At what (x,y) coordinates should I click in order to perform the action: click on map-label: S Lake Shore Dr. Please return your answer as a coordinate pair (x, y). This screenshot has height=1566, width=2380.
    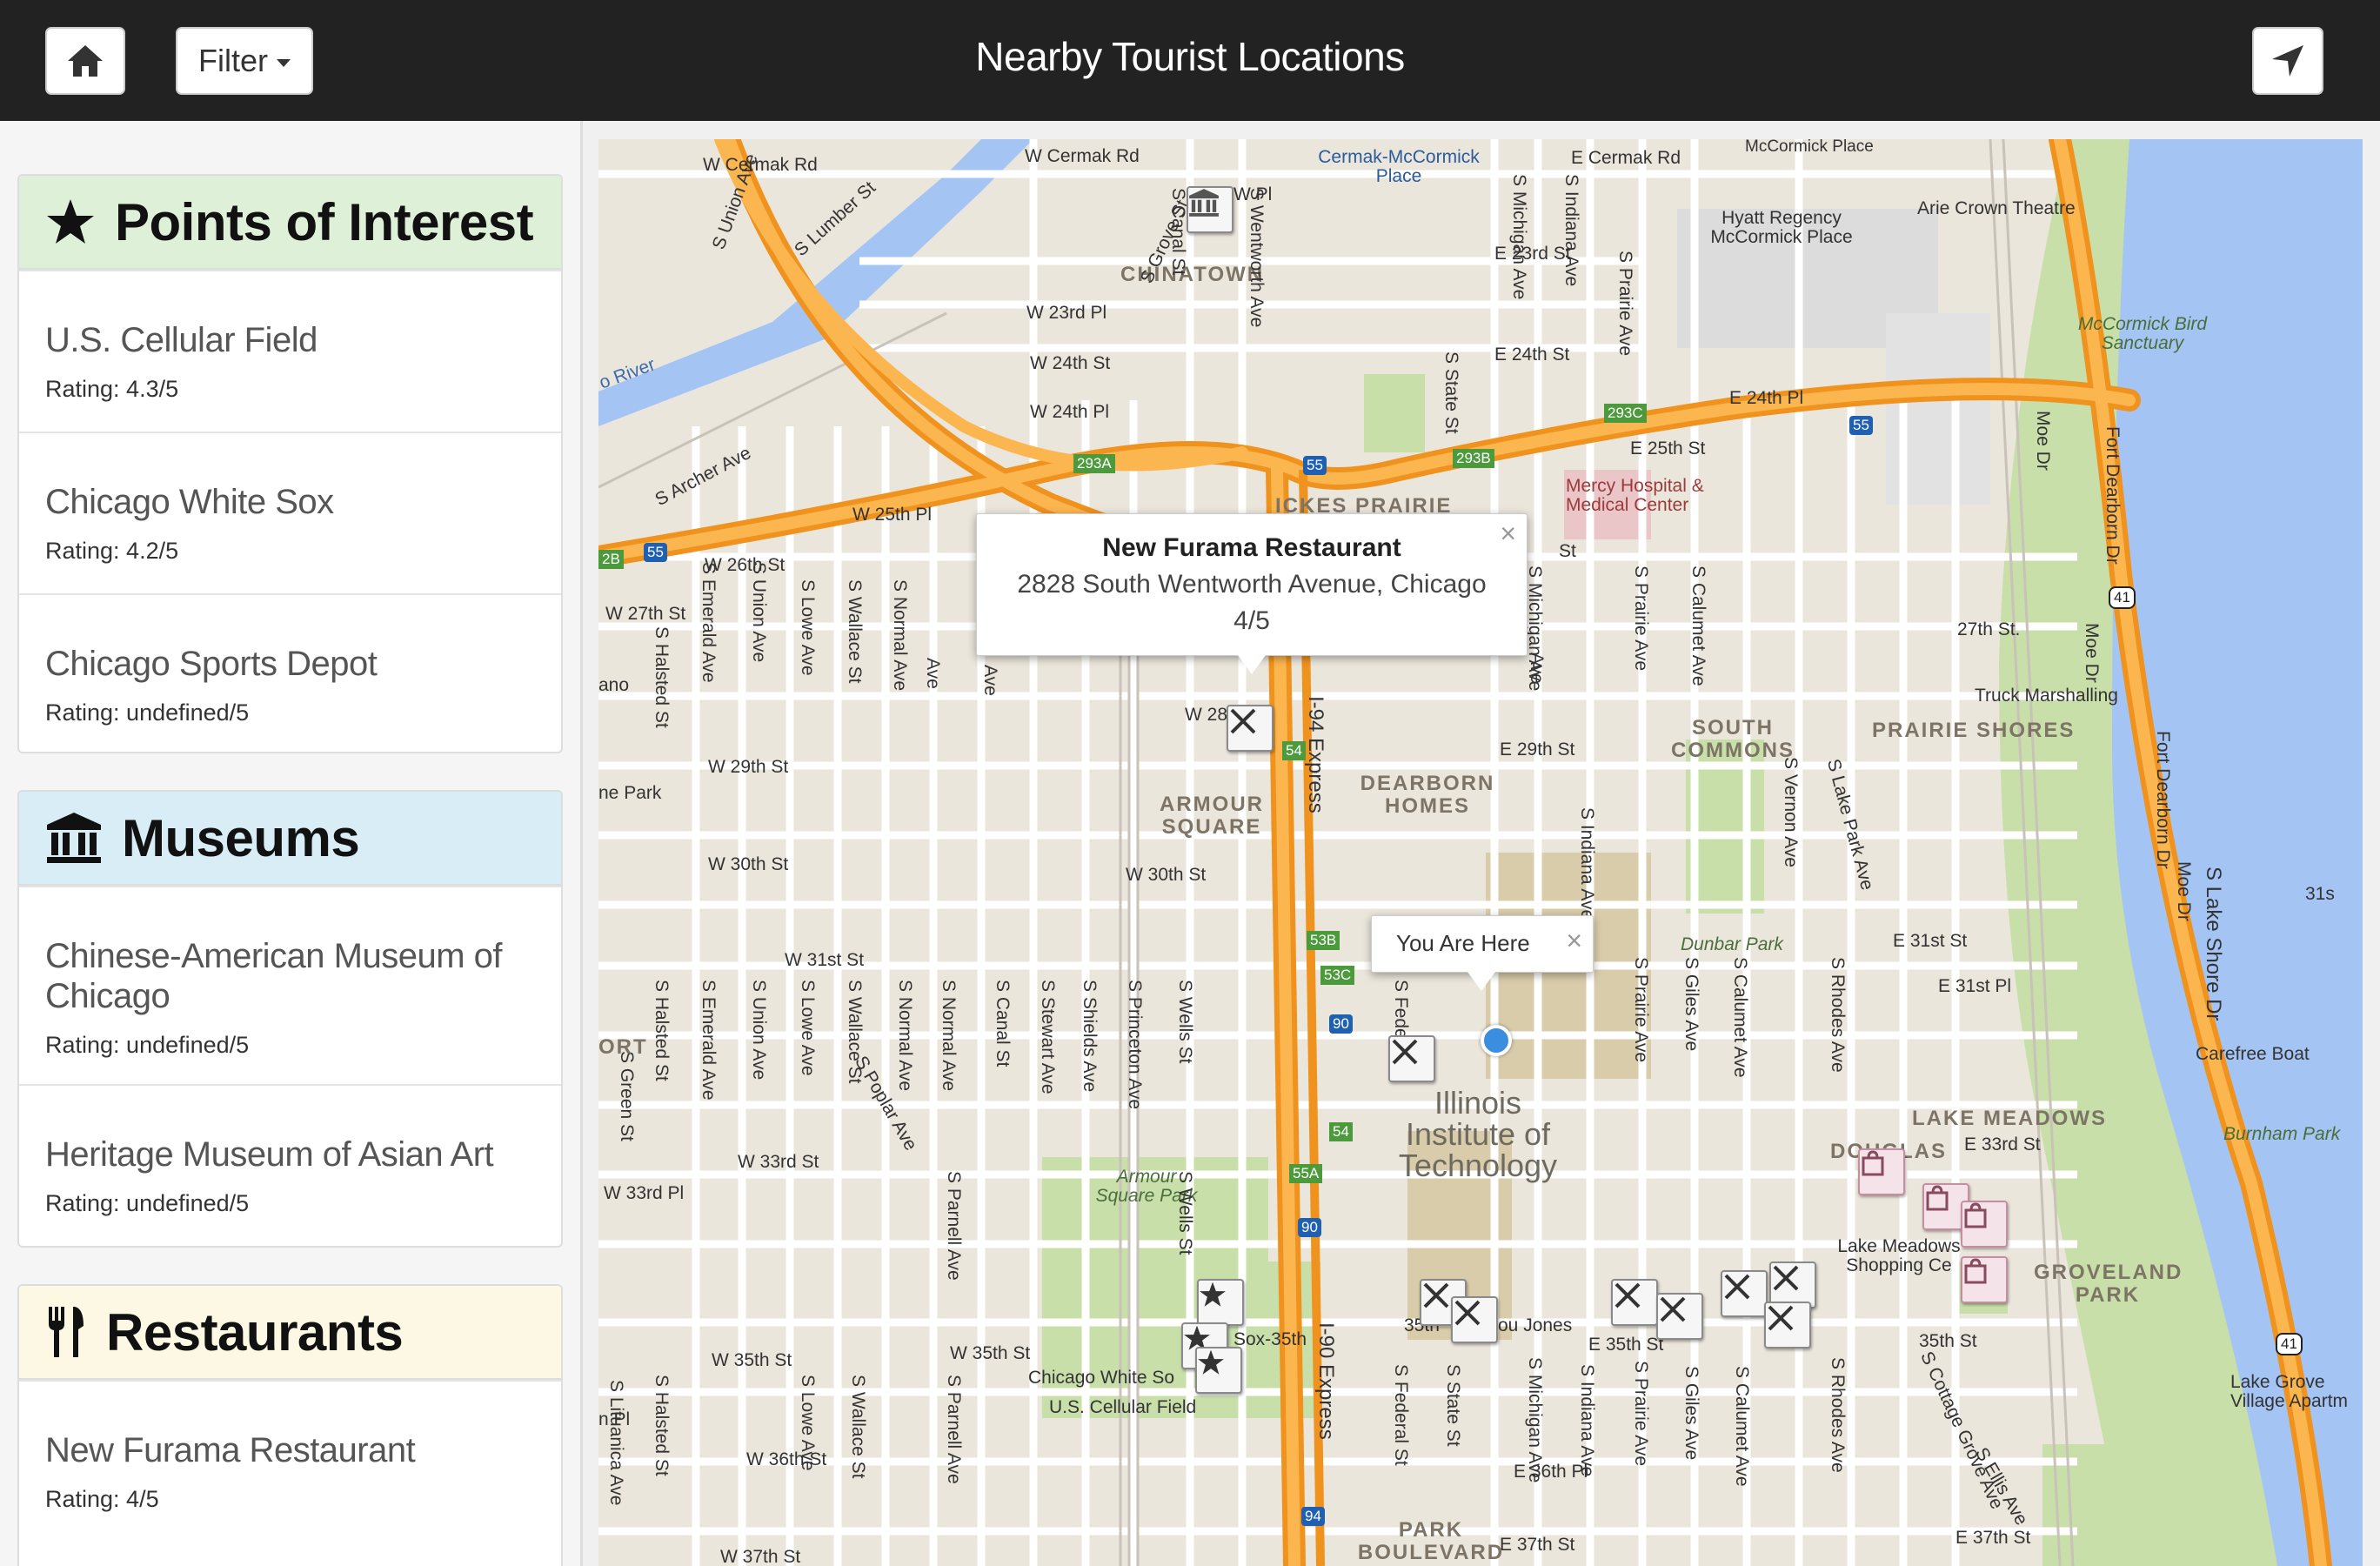
    Looking at the image, I should click on (2213, 944).